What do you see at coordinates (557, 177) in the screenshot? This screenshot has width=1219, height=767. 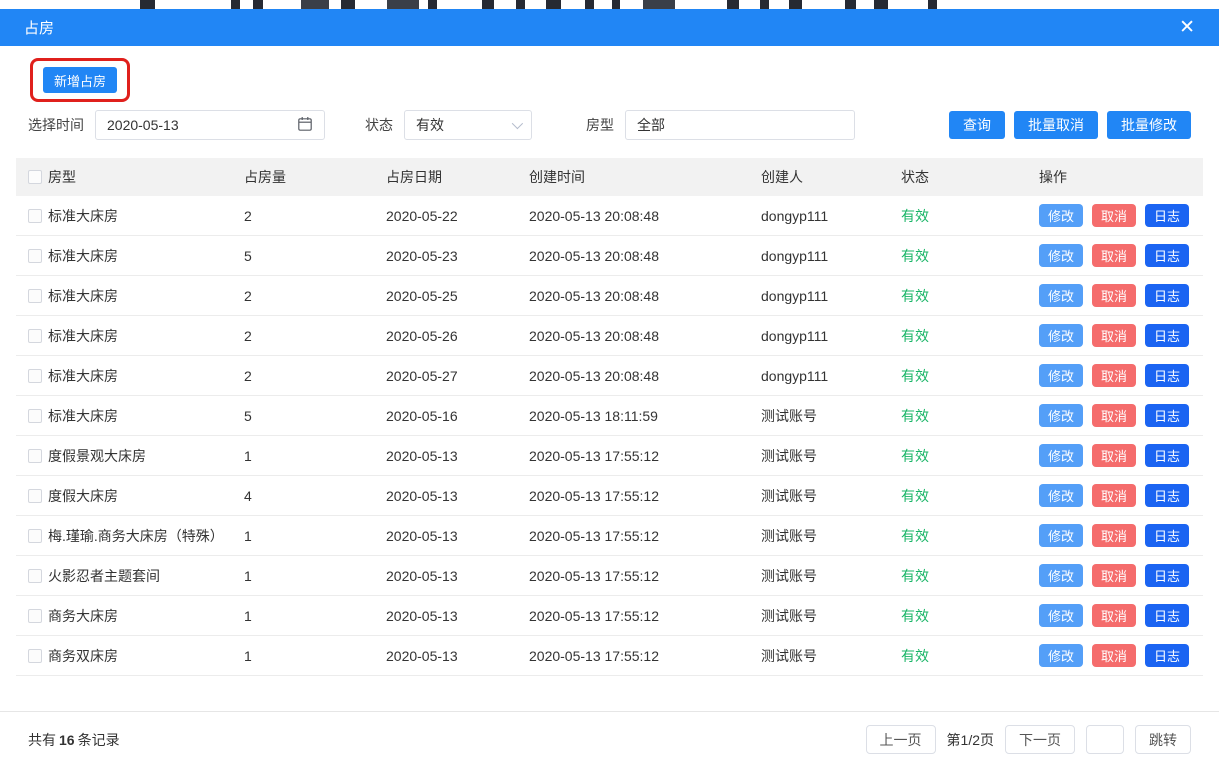 I see `header-created: 创建时间` at bounding box center [557, 177].